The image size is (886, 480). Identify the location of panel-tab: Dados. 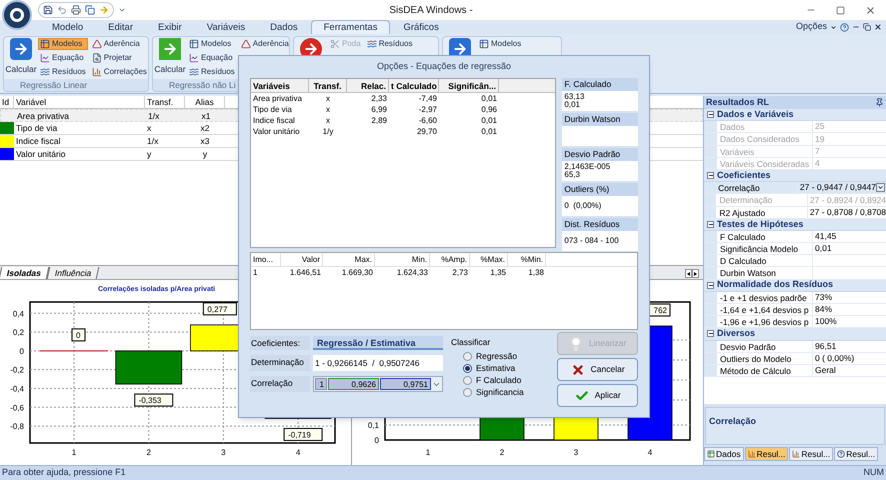
(724, 454).